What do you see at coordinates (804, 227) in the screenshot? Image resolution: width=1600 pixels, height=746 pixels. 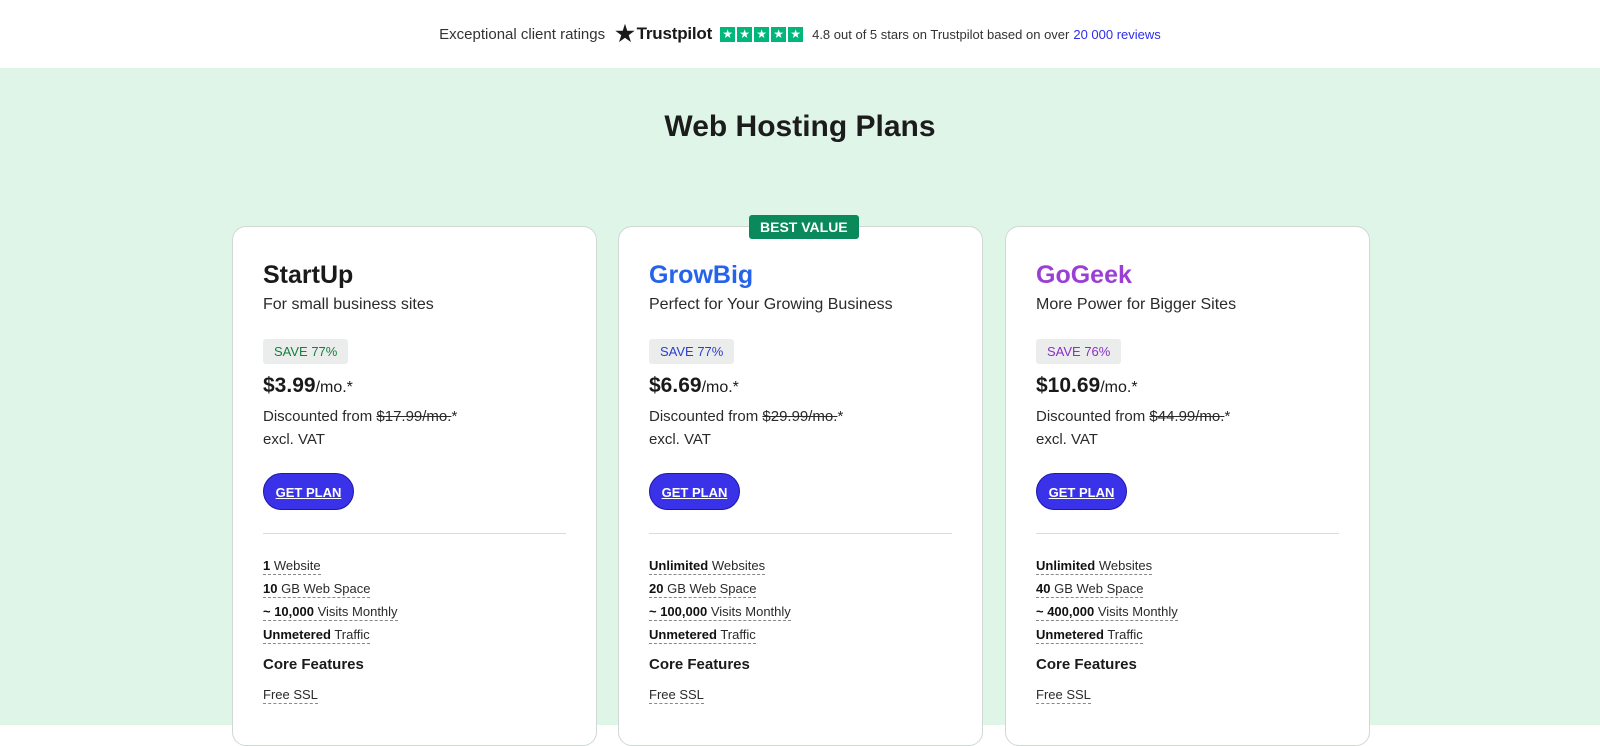 I see `best-value-badge: BEST VALUE` at bounding box center [804, 227].